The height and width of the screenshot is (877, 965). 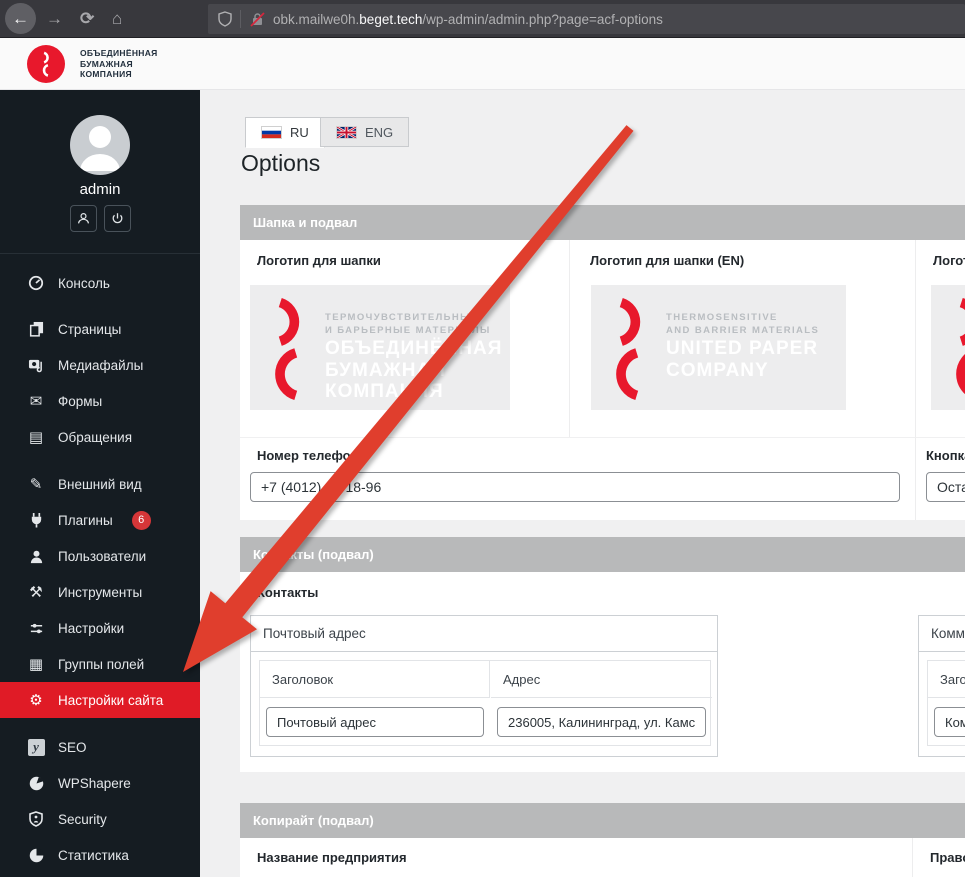 I want to click on field-label: Название предприятия, so click(x=332, y=857).